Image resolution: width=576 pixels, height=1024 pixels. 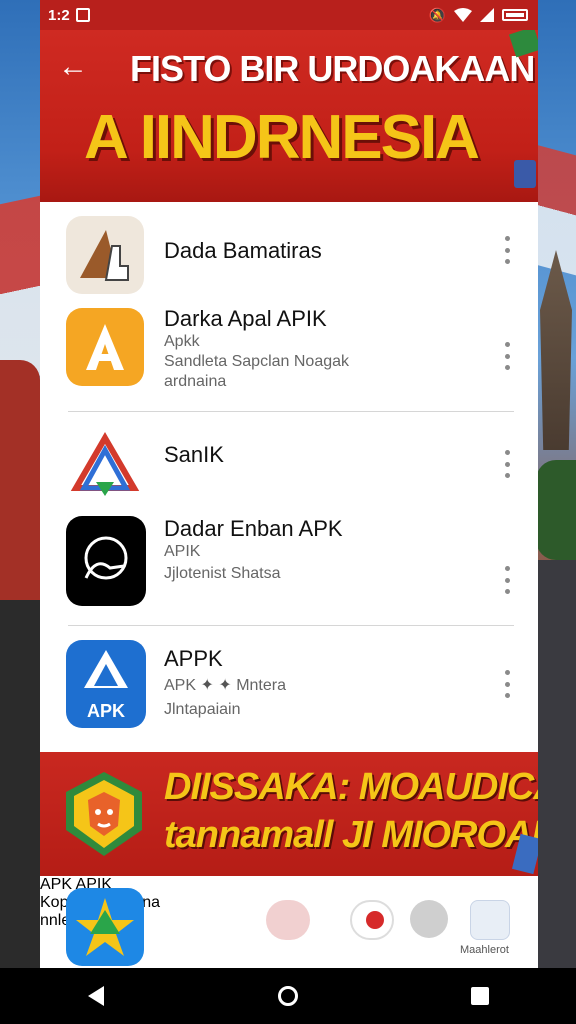 I want to click on gallery-app-icon, so click(x=490, y=920).